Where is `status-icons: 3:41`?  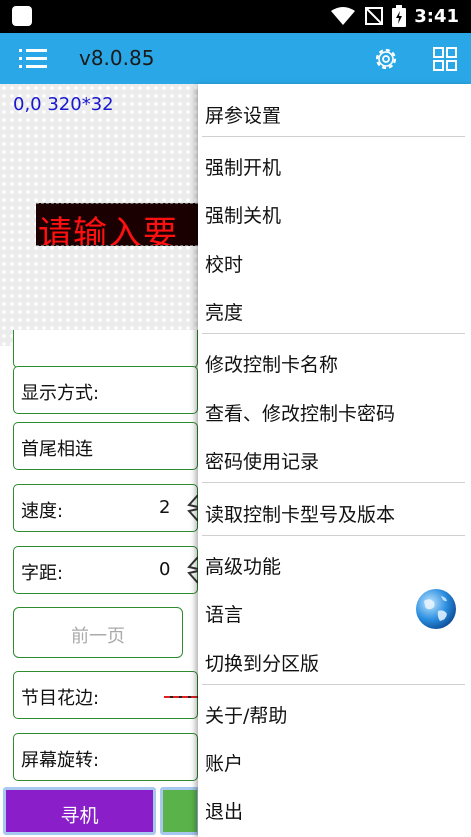 status-icons: 3:41 is located at coordinates (394, 16).